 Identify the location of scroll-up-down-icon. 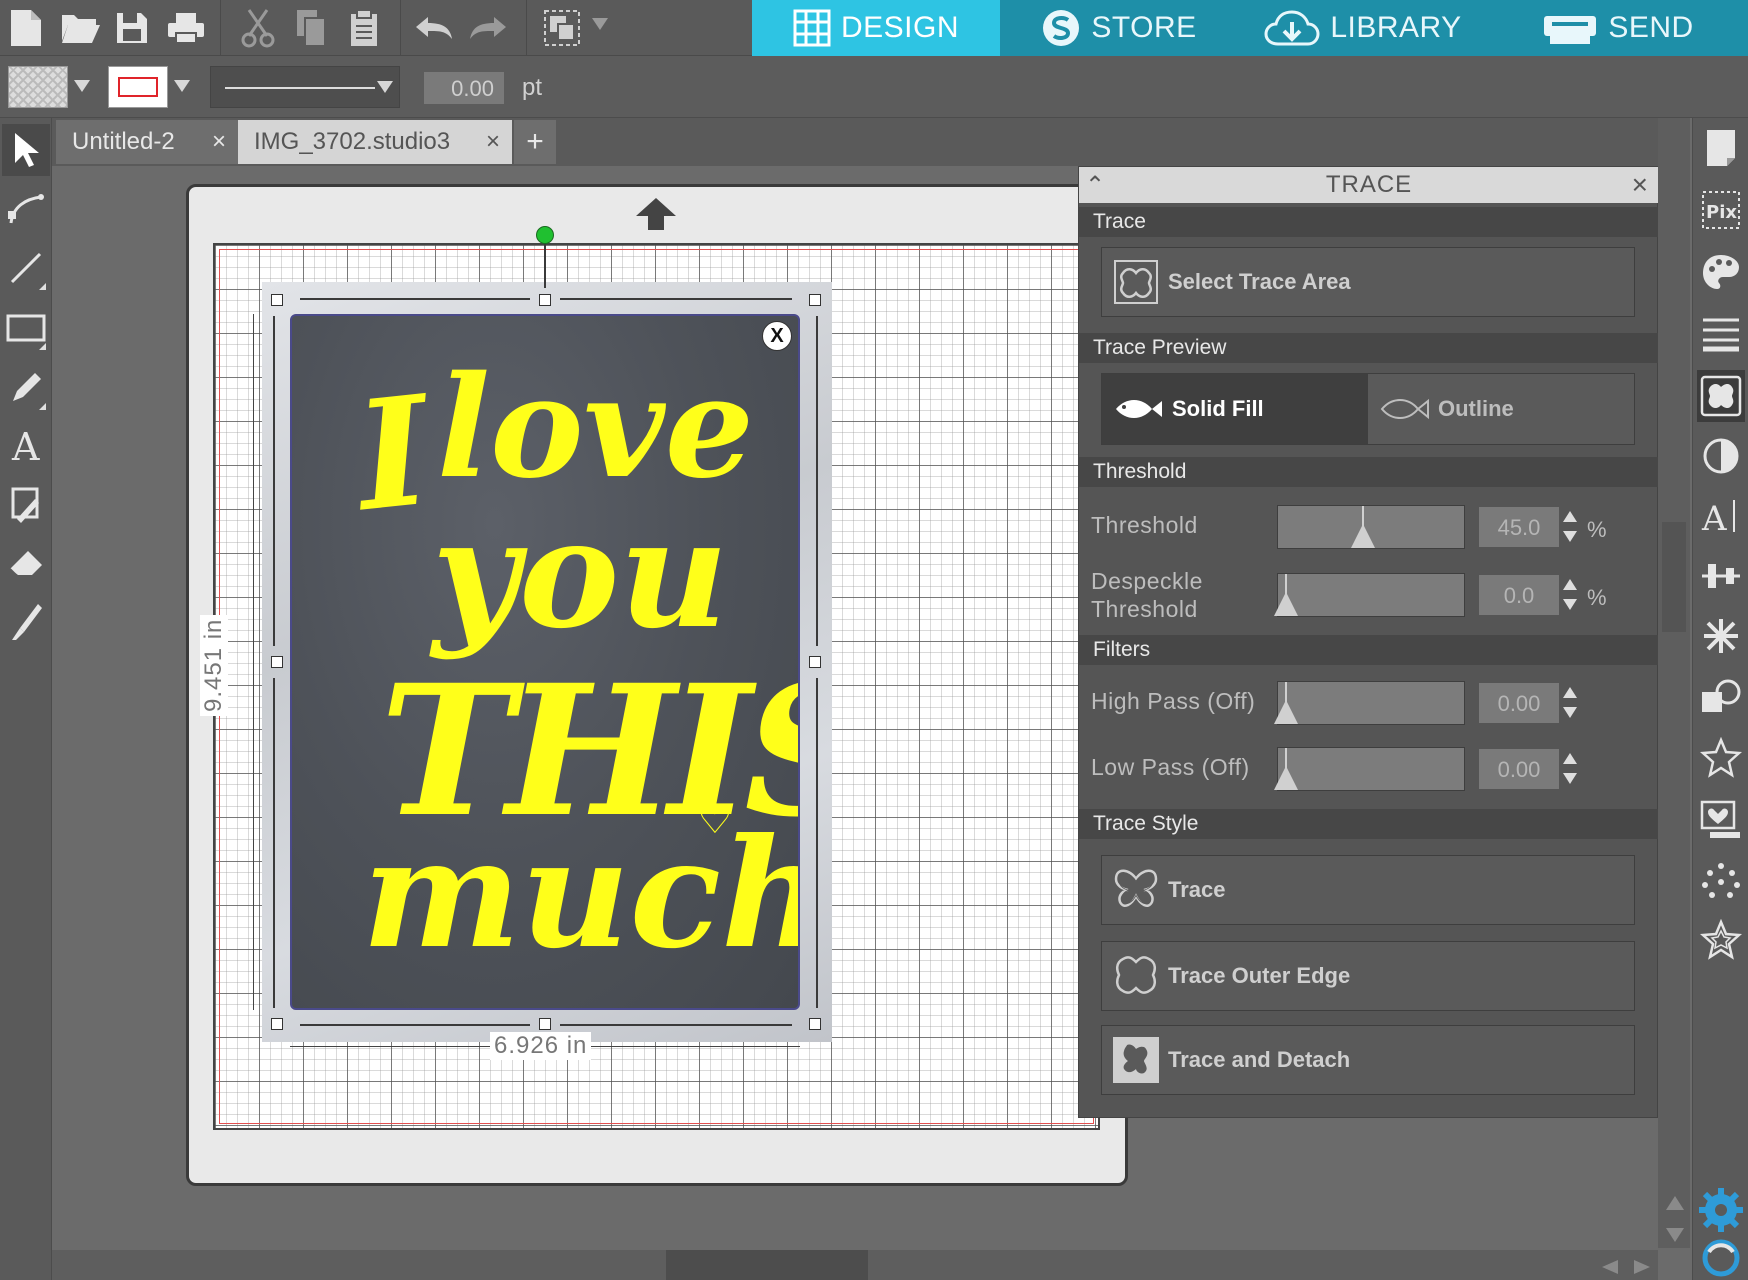
(1675, 1220).